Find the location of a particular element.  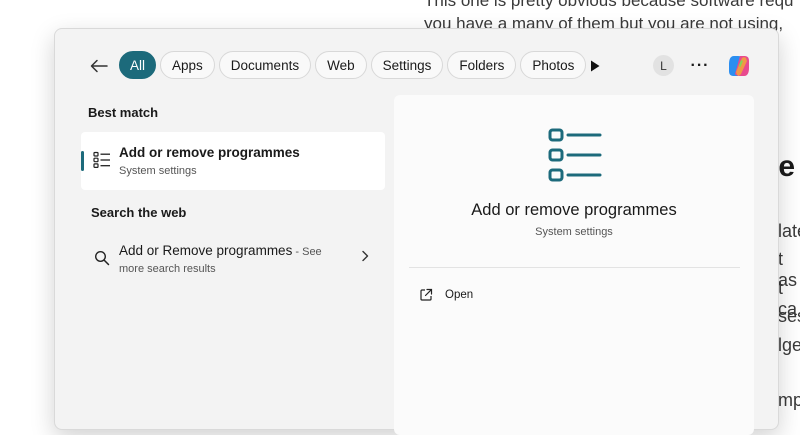

copilot-icon is located at coordinates (739, 66).